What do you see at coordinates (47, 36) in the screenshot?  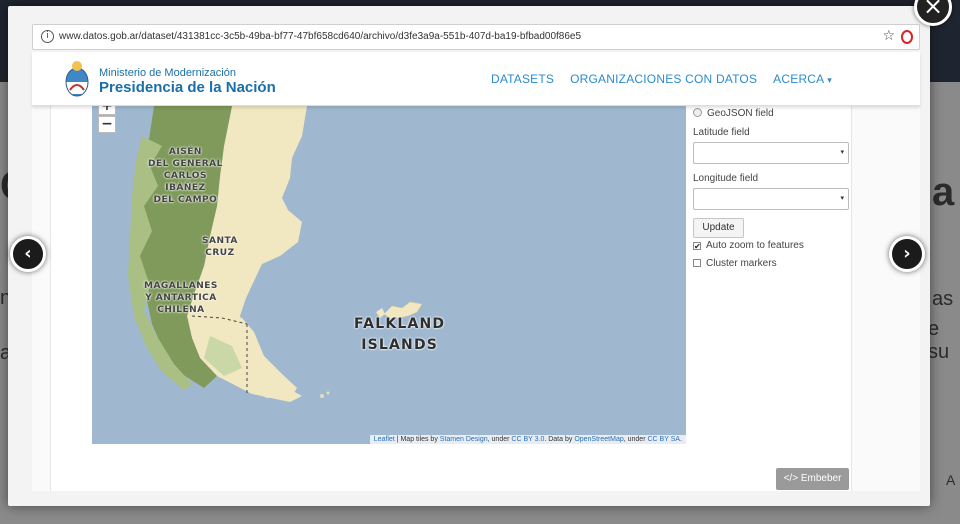 I see `info-icon: i` at bounding box center [47, 36].